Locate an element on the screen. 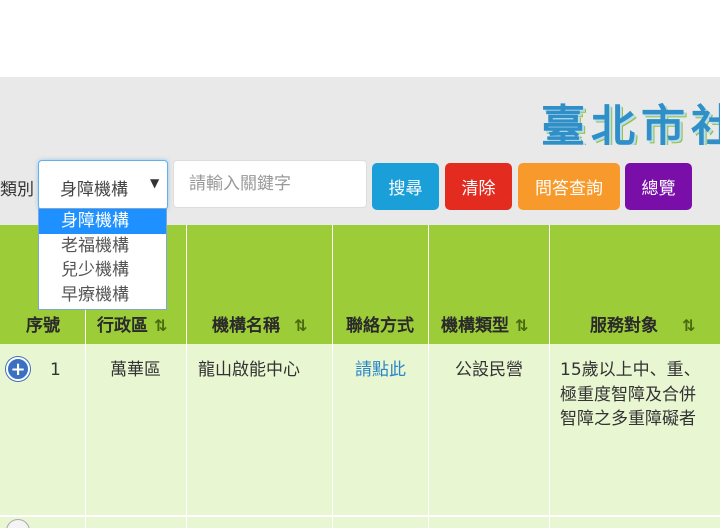 This screenshot has width=720, height=528. cell-target: 15歲以上中、重、 極重度智障及合併 智障之多重障礙者 is located at coordinates (630, 394).